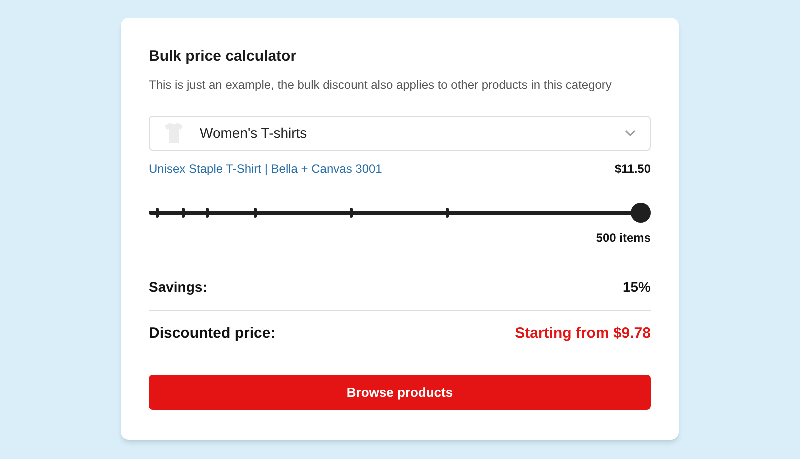  What do you see at coordinates (400, 392) in the screenshot?
I see `browse-products-button: Browse products` at bounding box center [400, 392].